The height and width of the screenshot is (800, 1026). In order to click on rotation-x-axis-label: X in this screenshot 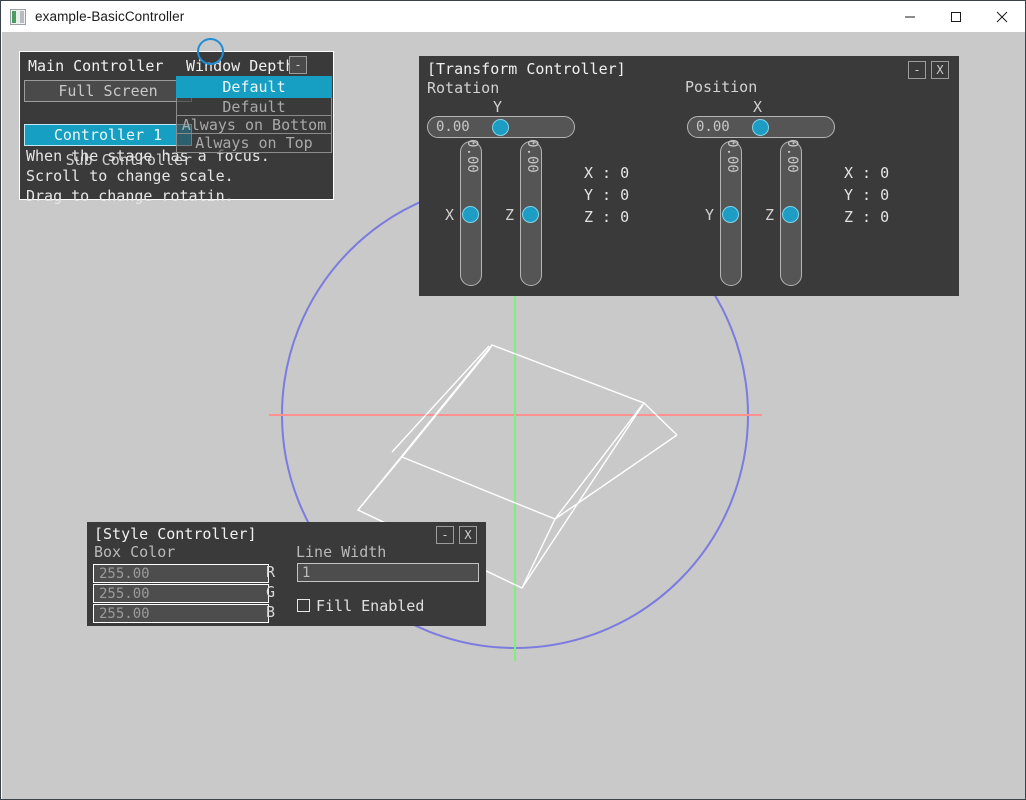, I will do `click(450, 215)`.